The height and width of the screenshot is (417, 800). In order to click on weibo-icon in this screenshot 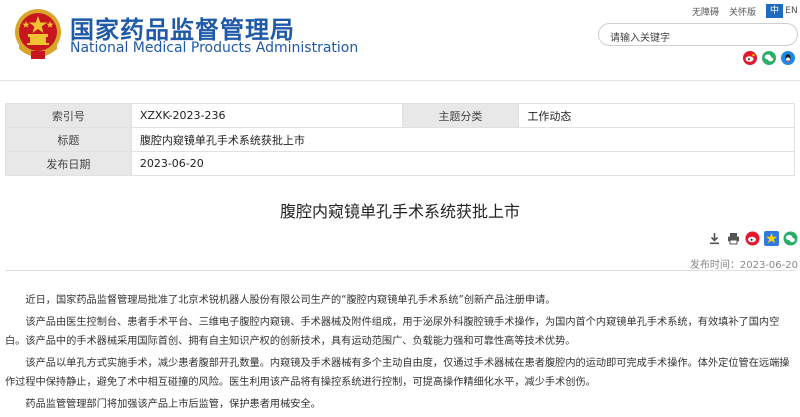, I will do `click(750, 58)`.